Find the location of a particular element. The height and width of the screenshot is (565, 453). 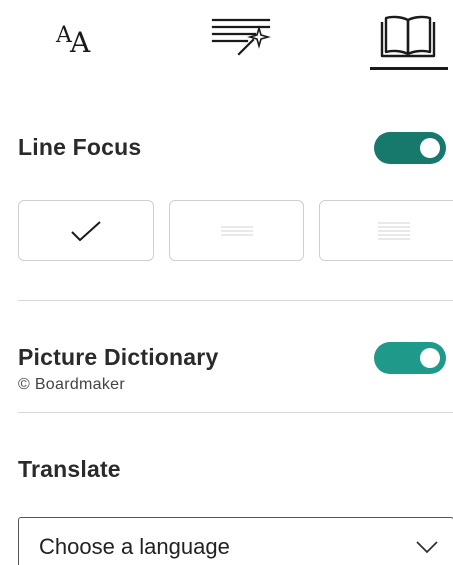

tab-text-preferences: A A is located at coordinates (78, 36).